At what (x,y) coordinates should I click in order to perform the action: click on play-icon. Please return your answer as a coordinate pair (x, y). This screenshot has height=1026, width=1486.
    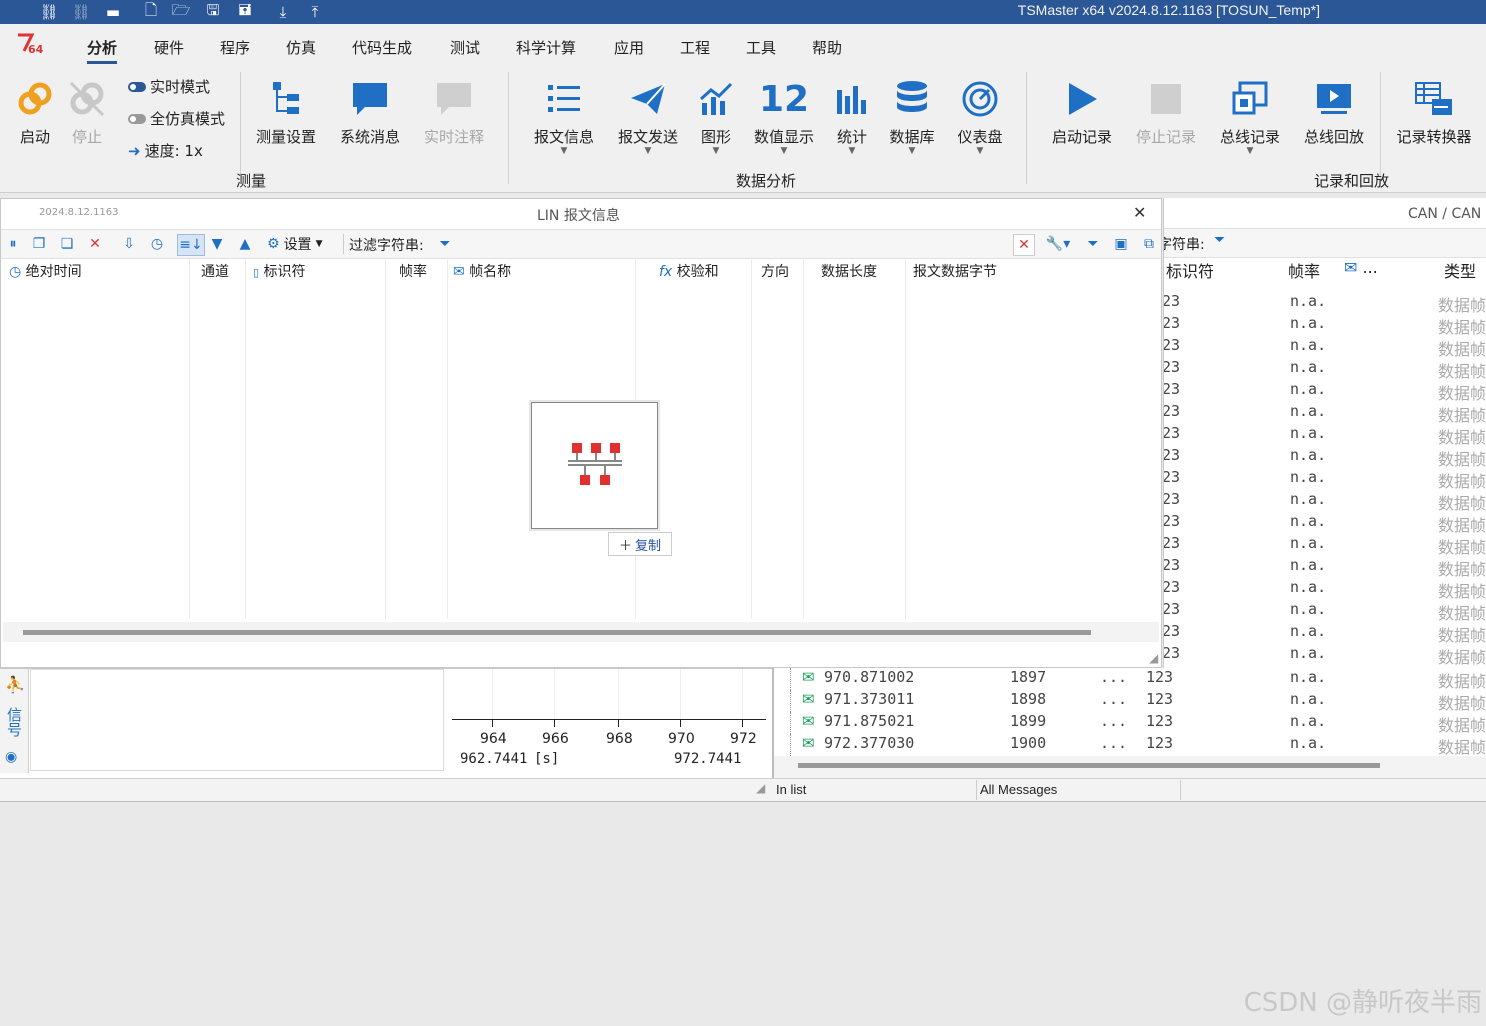
    Looking at the image, I should click on (1083, 99).